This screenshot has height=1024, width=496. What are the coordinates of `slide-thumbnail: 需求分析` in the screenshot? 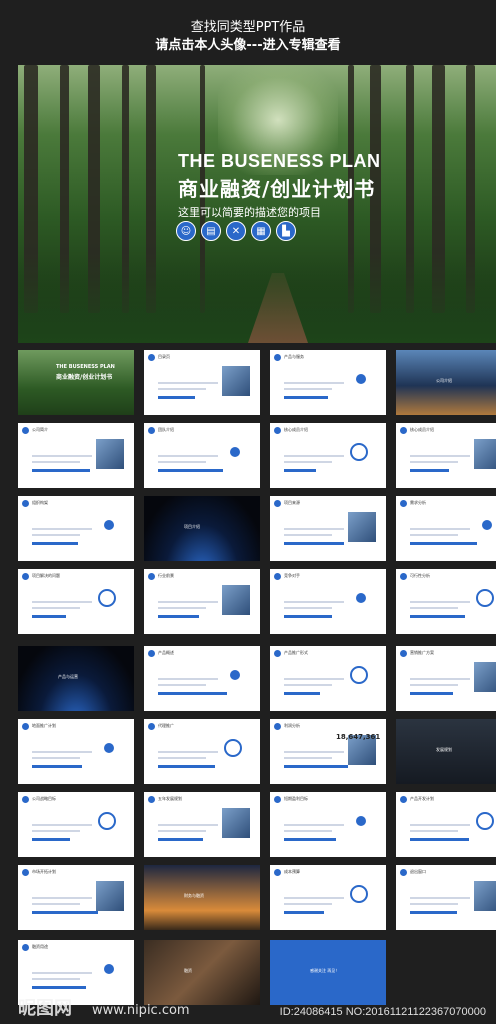 It's located at (446, 528).